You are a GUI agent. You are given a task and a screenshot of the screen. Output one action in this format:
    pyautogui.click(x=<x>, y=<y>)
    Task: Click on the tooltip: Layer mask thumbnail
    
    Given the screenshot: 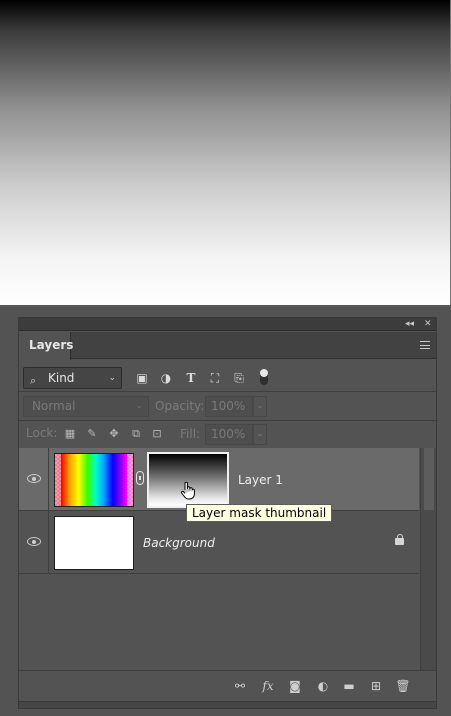 What is the action you would take?
    pyautogui.click(x=259, y=513)
    